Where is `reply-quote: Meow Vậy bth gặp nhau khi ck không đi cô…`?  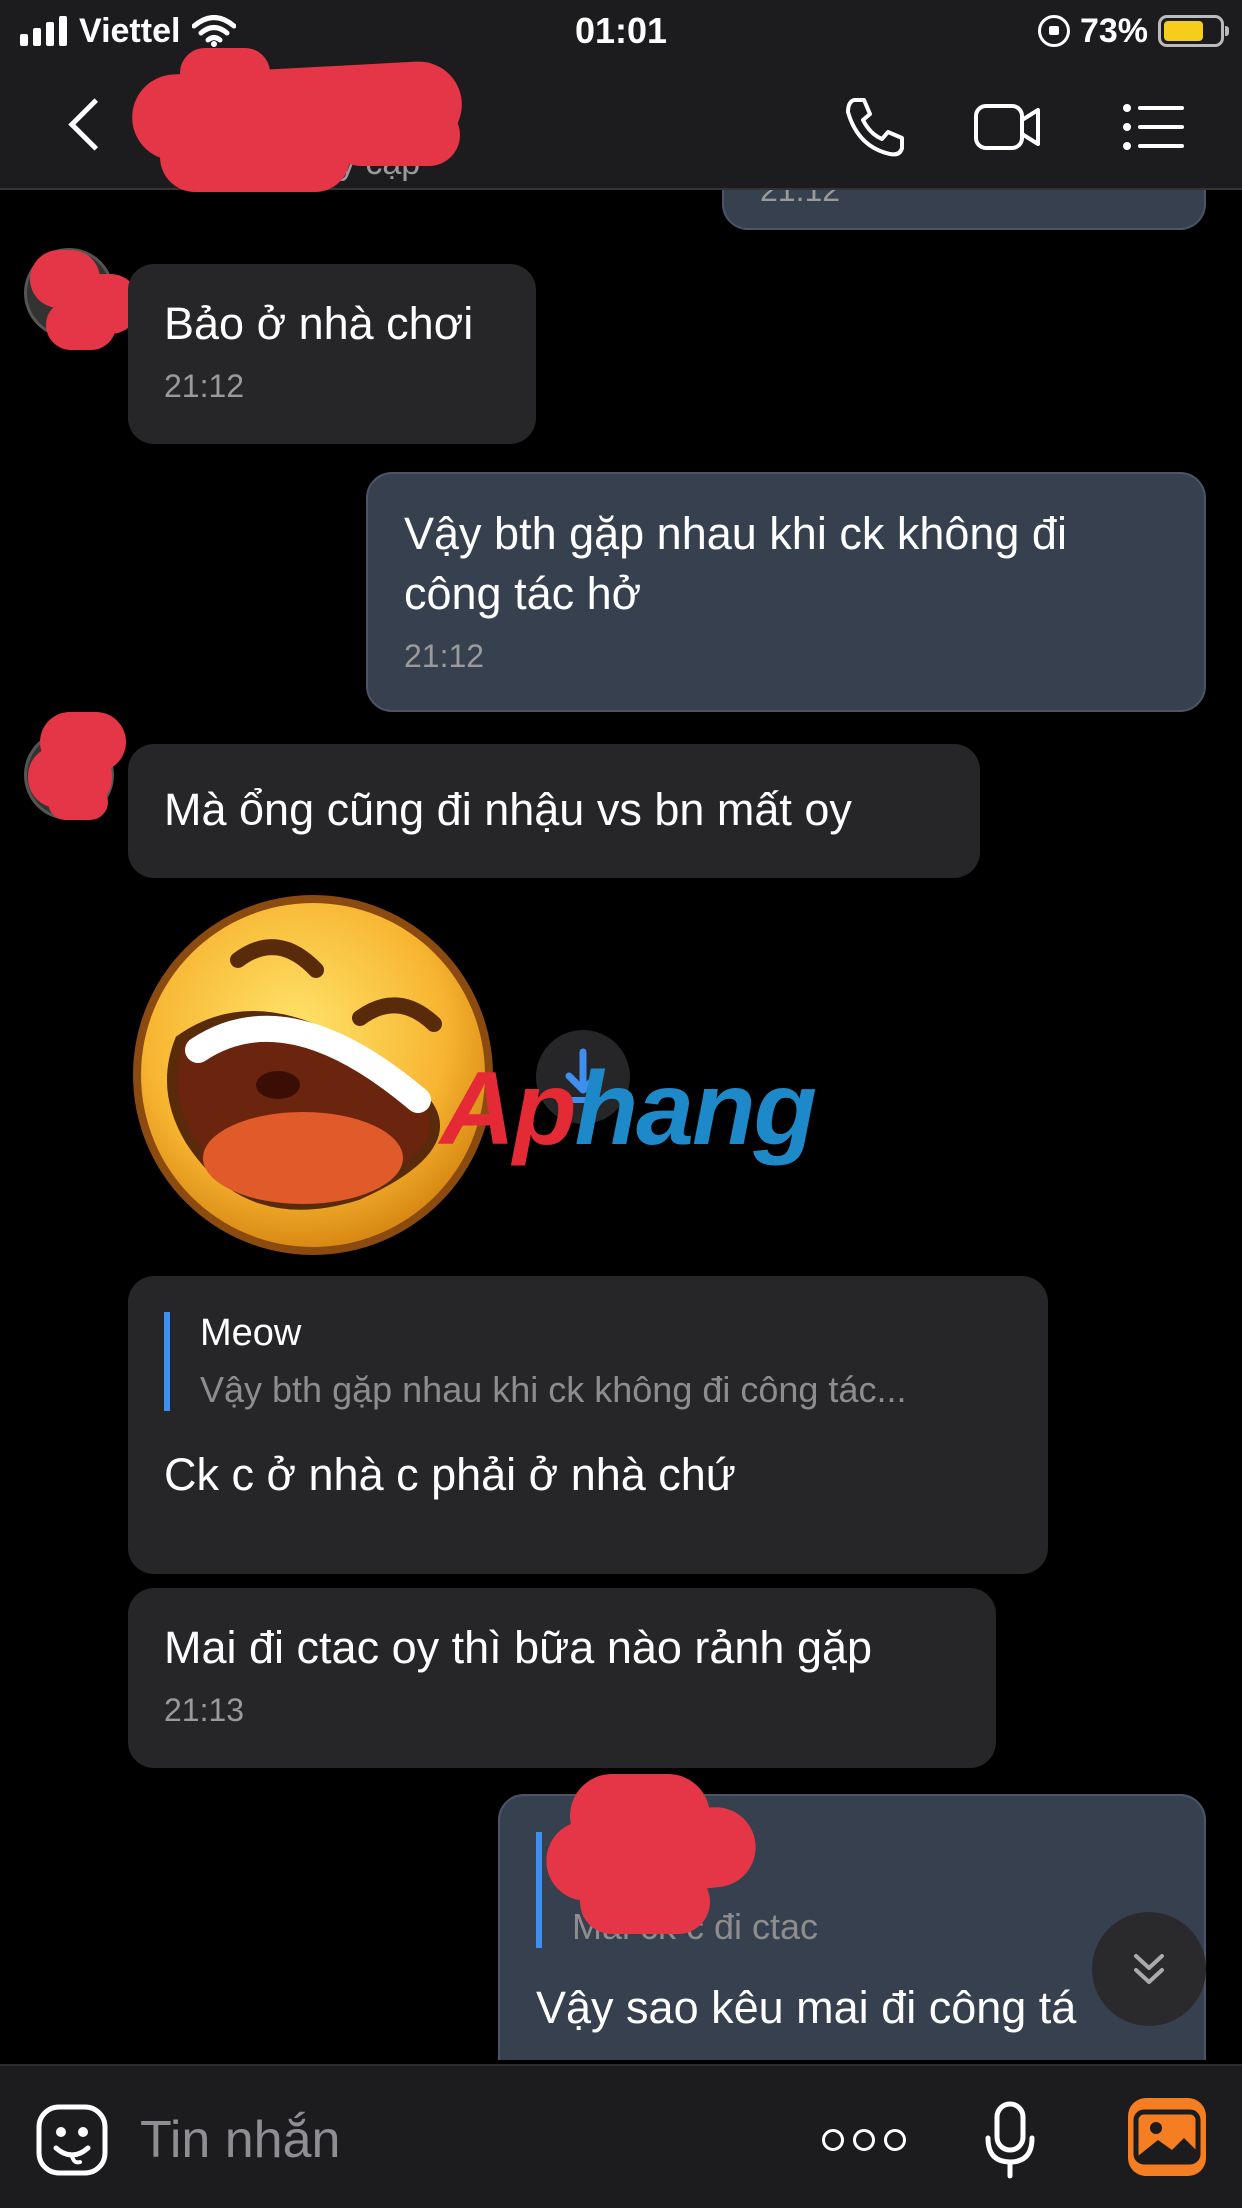
reply-quote: Meow Vậy bth gặp nhau khi ck không đi cô… is located at coordinates (588, 1361).